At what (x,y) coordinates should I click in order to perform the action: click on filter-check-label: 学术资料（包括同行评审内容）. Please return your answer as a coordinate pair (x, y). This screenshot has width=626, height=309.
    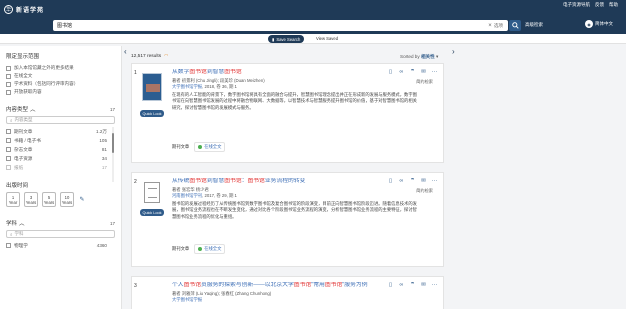
    Looking at the image, I should click on (46, 83).